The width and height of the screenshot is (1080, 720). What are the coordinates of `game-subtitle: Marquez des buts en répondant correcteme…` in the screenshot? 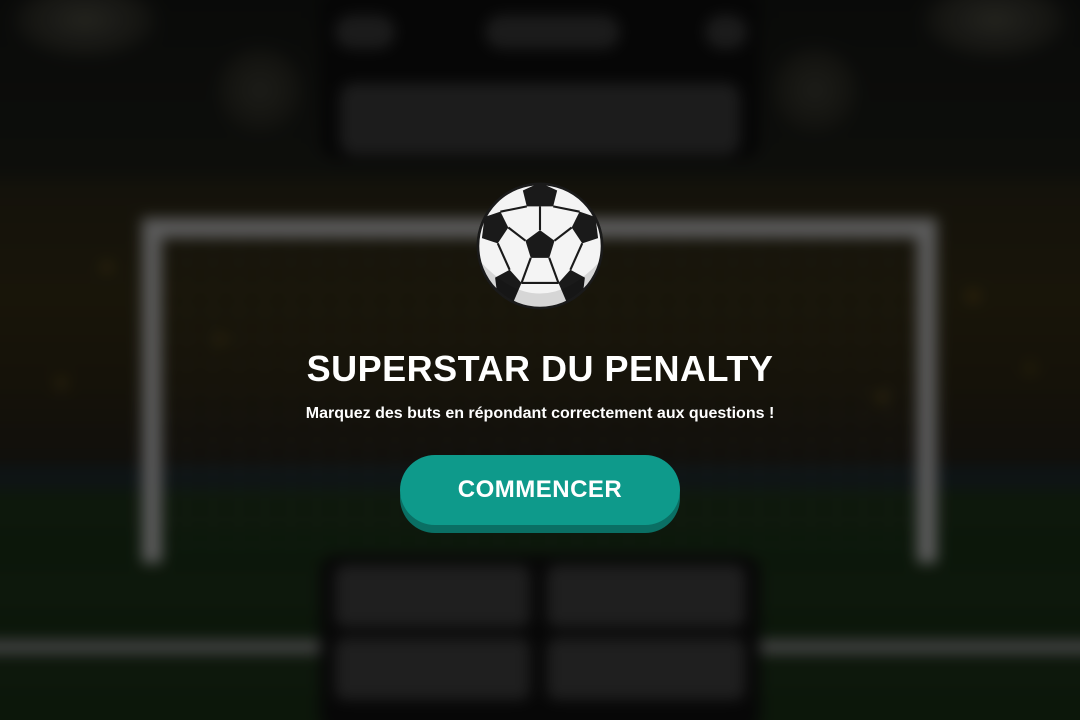 It's located at (540, 413).